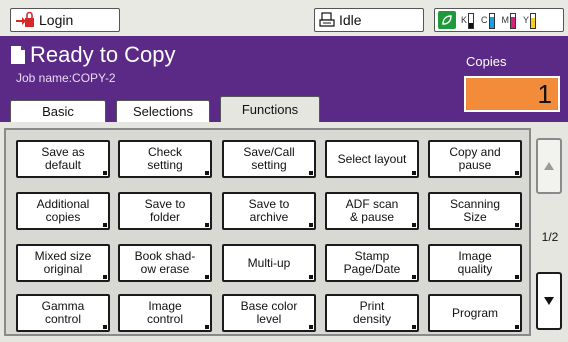 The height and width of the screenshot is (342, 568). I want to click on function-label: Copy and pause, so click(475, 158).